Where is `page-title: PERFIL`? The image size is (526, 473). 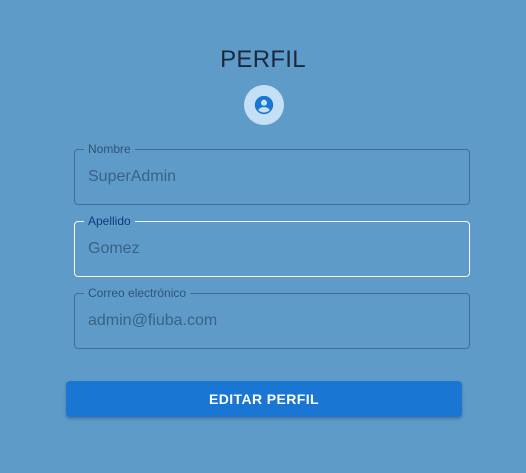
page-title: PERFIL is located at coordinates (263, 59).